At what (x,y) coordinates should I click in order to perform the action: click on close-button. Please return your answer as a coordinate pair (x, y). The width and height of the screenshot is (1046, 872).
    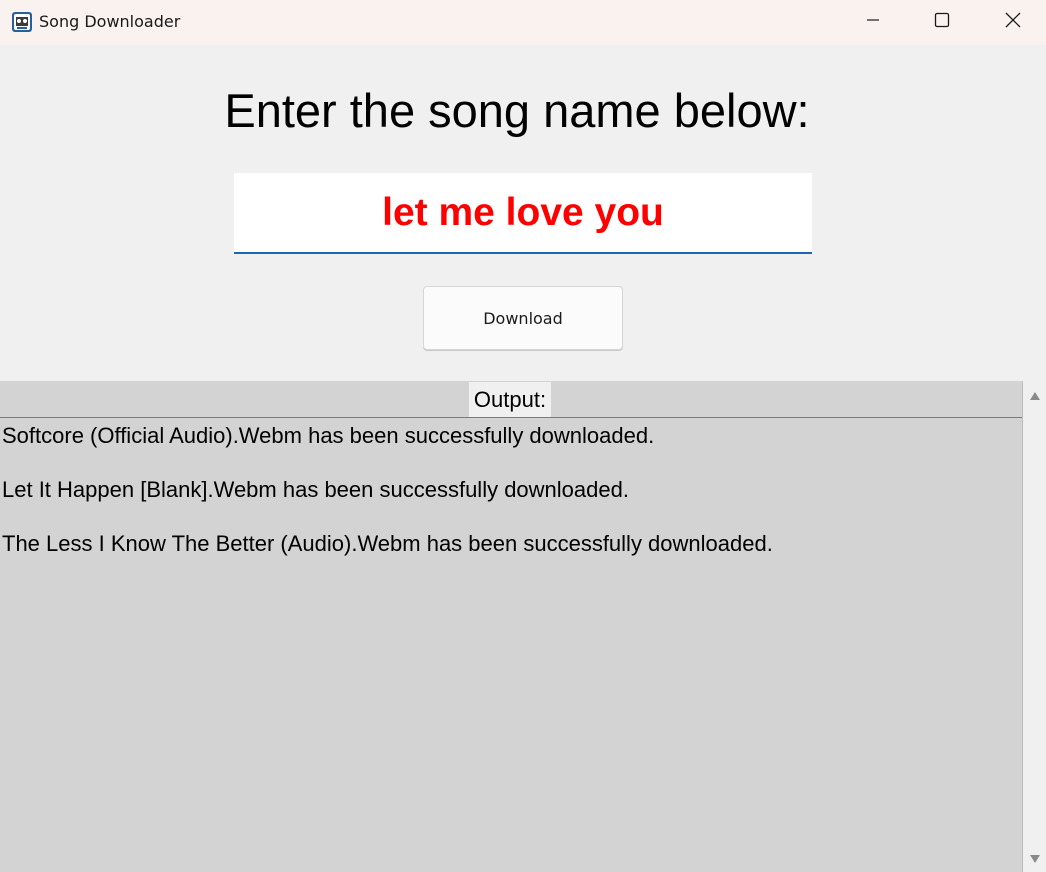
    Looking at the image, I should click on (1012, 22).